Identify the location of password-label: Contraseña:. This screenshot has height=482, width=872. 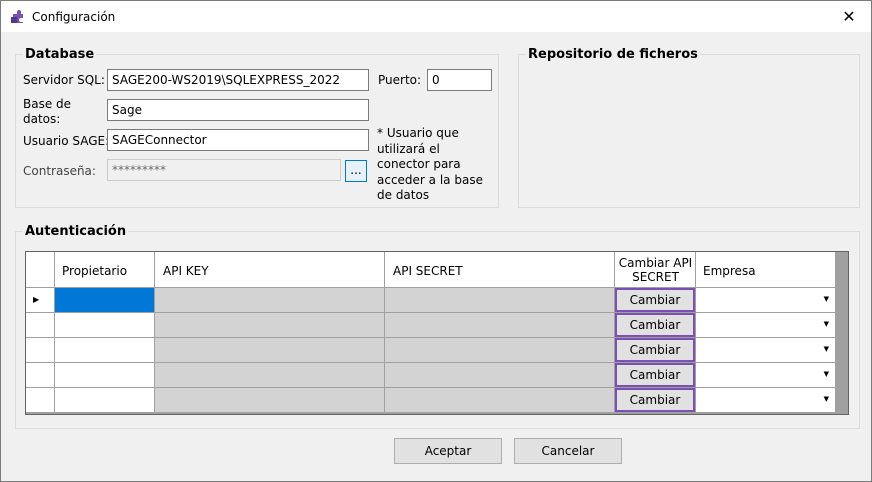
(59, 171).